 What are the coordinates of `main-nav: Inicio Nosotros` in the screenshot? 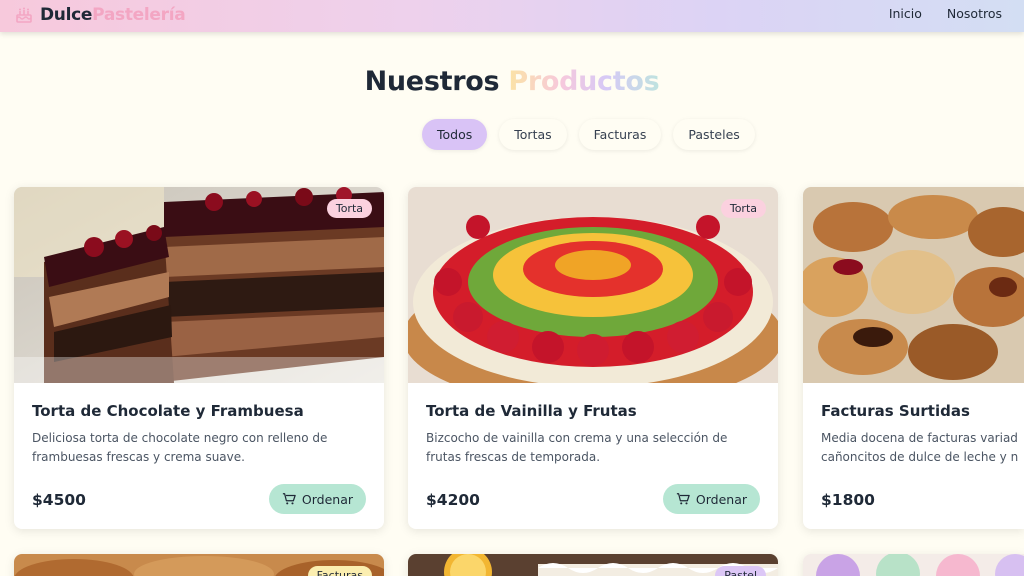 It's located at (945, 13).